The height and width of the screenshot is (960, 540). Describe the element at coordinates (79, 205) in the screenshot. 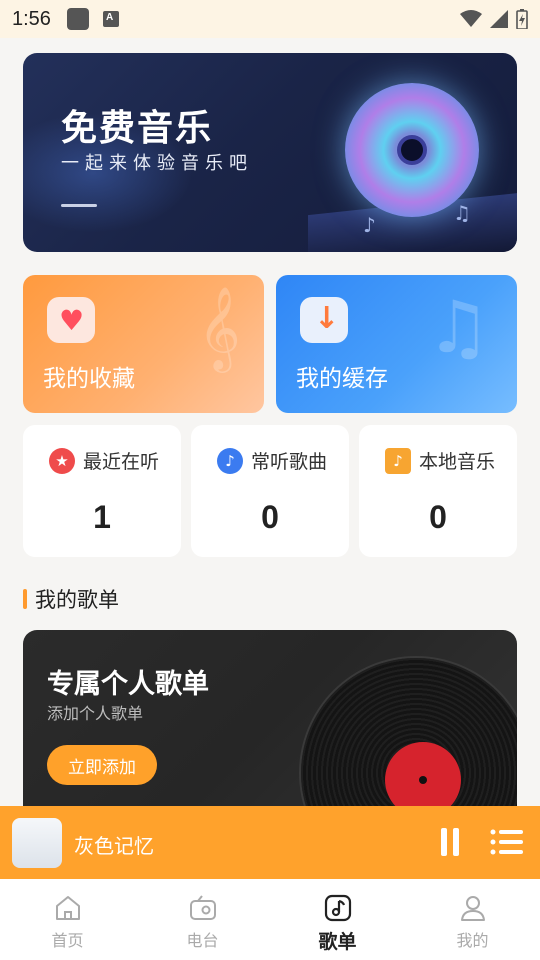

I see `banner-divider` at that location.